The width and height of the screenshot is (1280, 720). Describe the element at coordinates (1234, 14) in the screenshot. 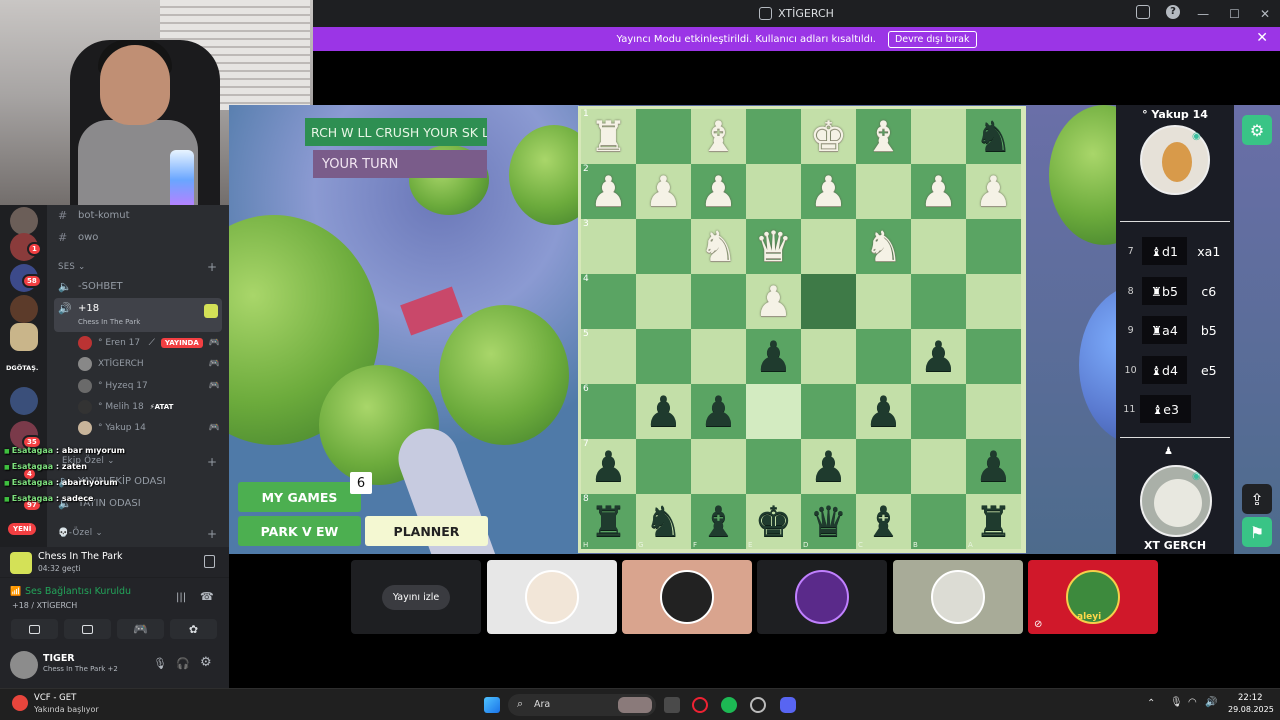

I see `maximize-button: ☐` at that location.